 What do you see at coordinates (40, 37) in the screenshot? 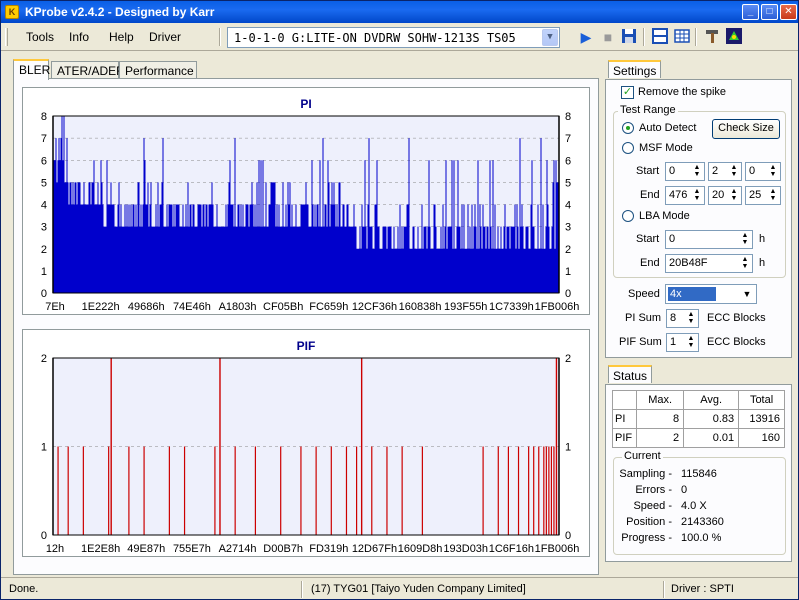
I see `menu-tools: Tools` at bounding box center [40, 37].